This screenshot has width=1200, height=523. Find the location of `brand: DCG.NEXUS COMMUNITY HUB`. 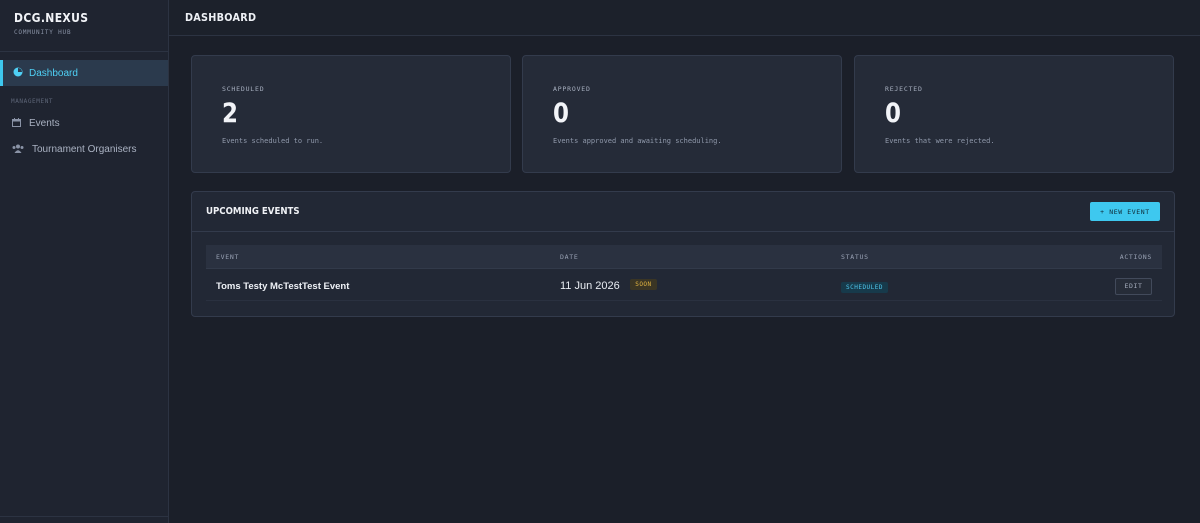

brand: DCG.NEXUS COMMUNITY HUB is located at coordinates (84, 26).